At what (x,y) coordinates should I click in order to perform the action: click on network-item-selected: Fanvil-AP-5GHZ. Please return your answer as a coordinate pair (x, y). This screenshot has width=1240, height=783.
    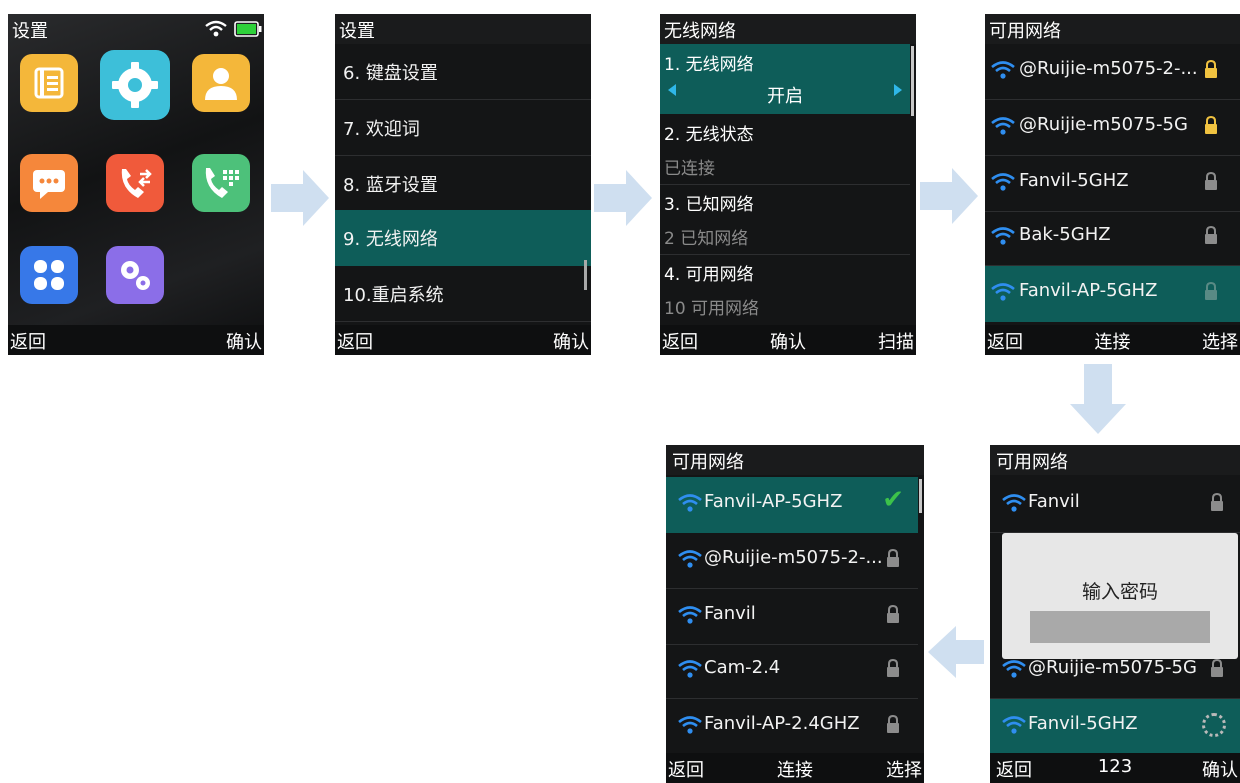
    Looking at the image, I should click on (1112, 294).